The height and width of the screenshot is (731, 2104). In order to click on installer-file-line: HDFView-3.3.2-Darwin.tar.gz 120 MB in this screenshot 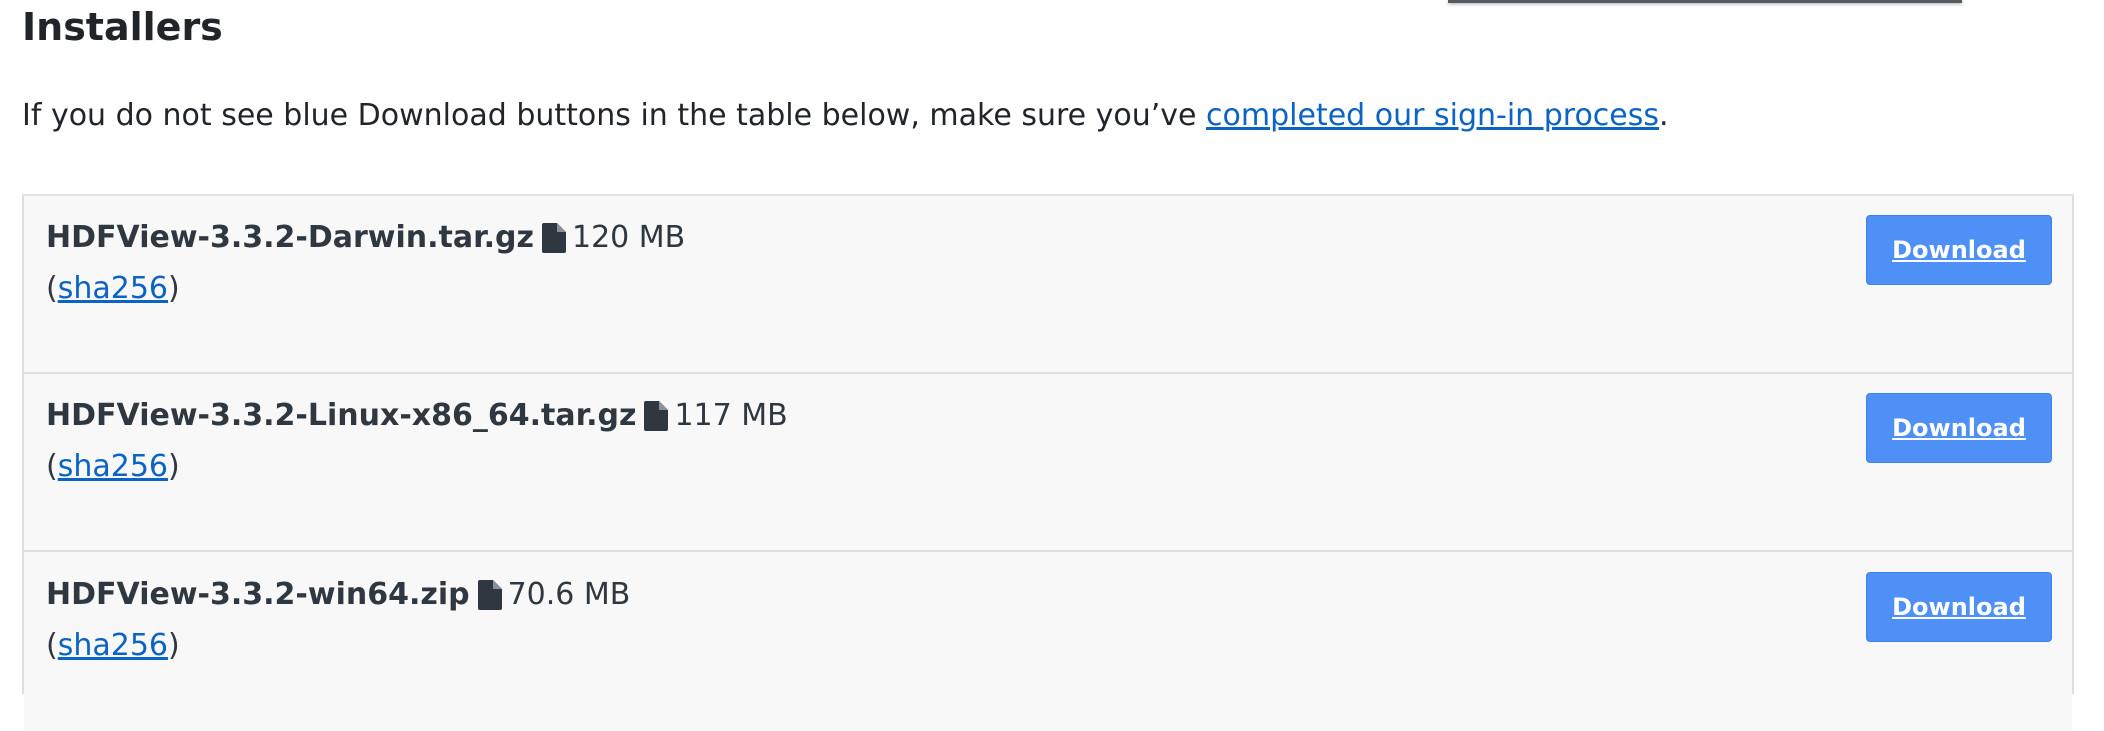, I will do `click(365, 238)`.